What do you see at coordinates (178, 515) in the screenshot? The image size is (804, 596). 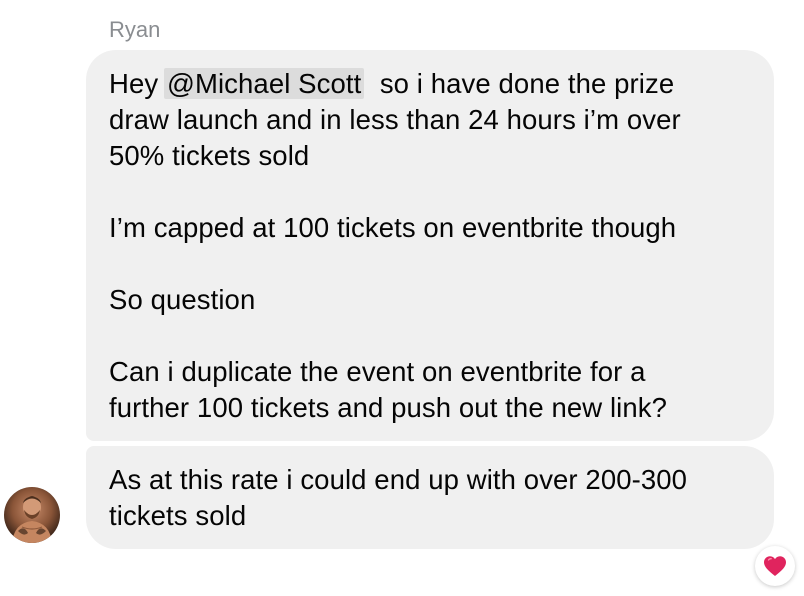 I see `message-line: tickets sold` at bounding box center [178, 515].